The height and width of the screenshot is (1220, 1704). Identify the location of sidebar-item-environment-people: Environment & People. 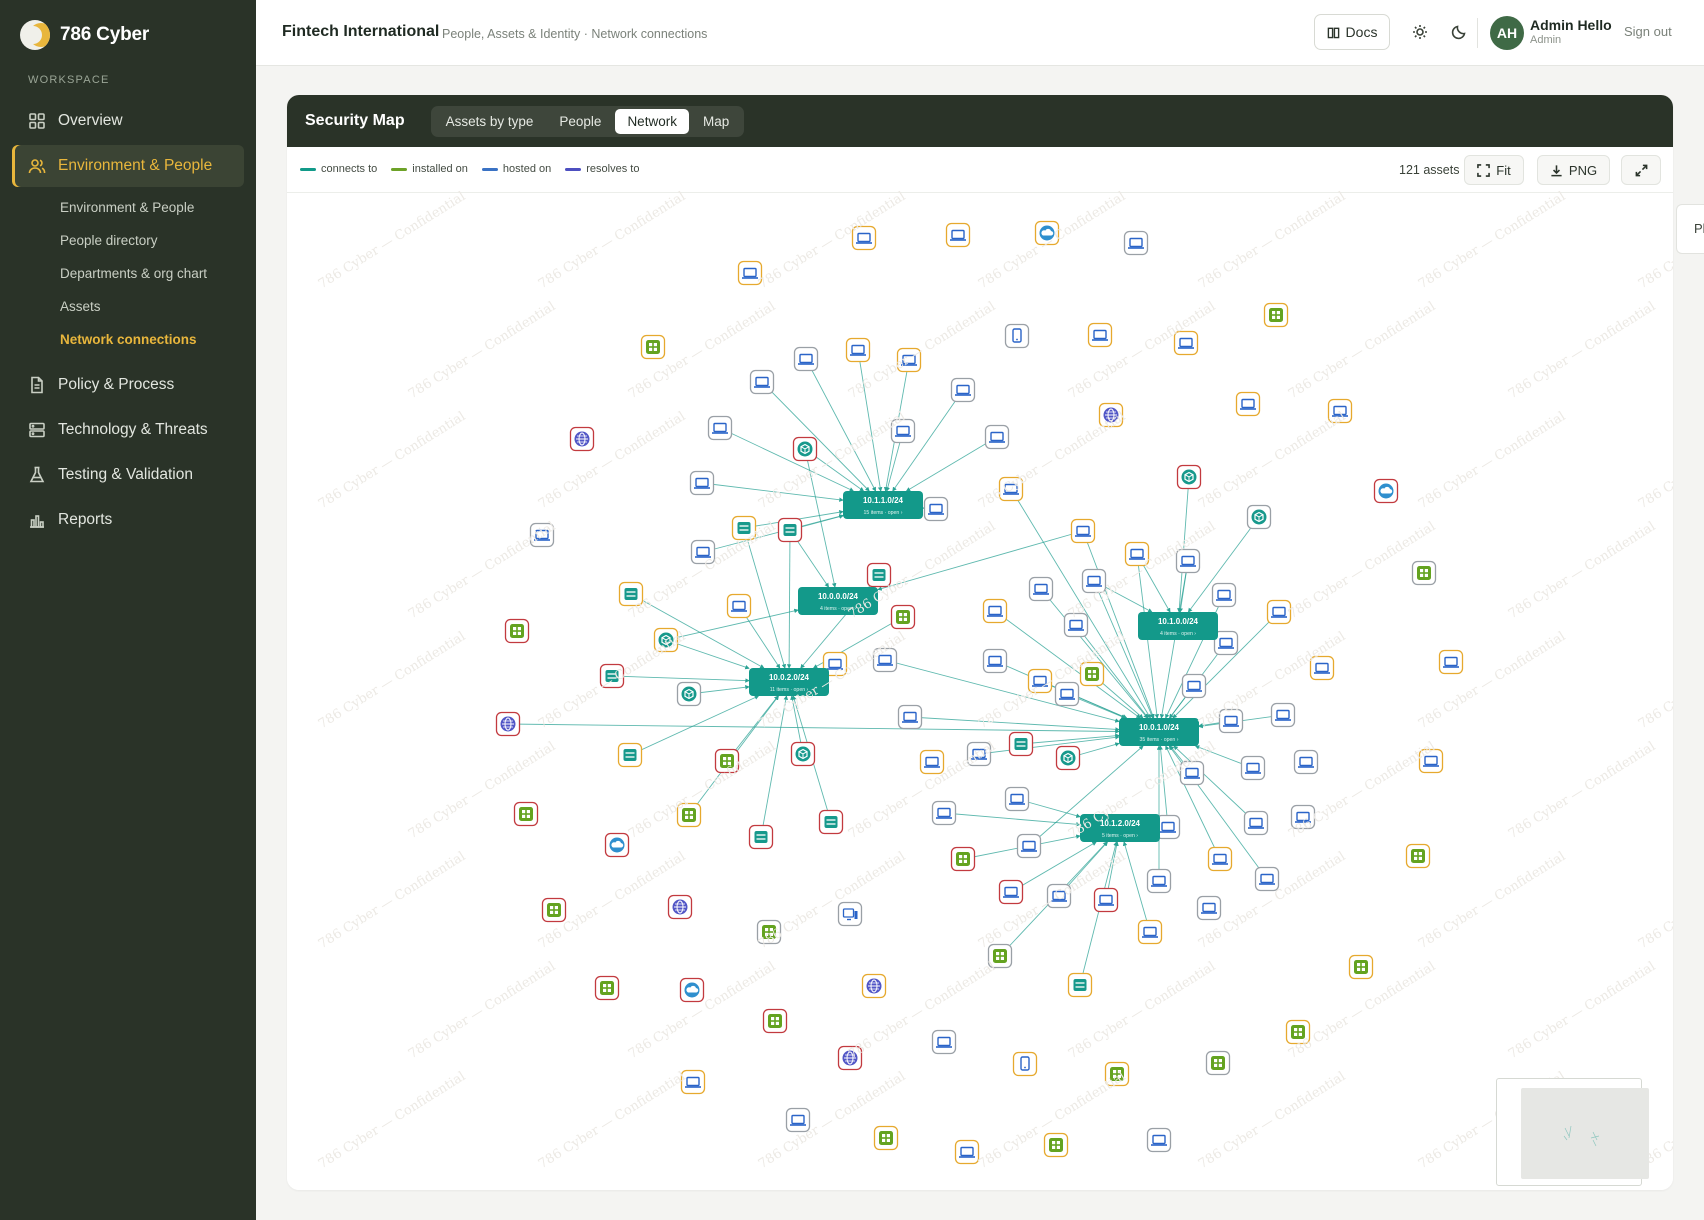
(128, 166).